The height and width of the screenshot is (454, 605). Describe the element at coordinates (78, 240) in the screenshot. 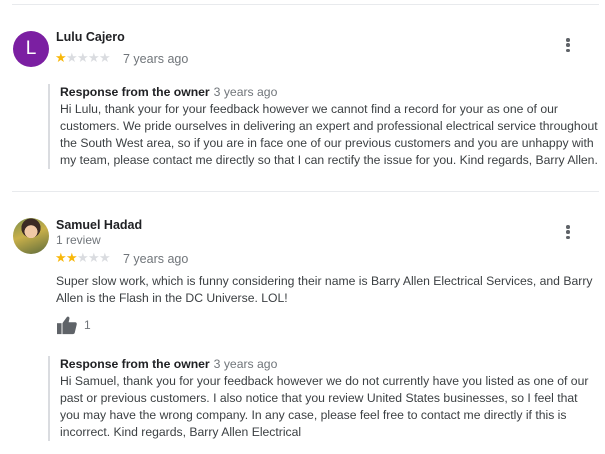

I see `review-count: 1 review` at that location.